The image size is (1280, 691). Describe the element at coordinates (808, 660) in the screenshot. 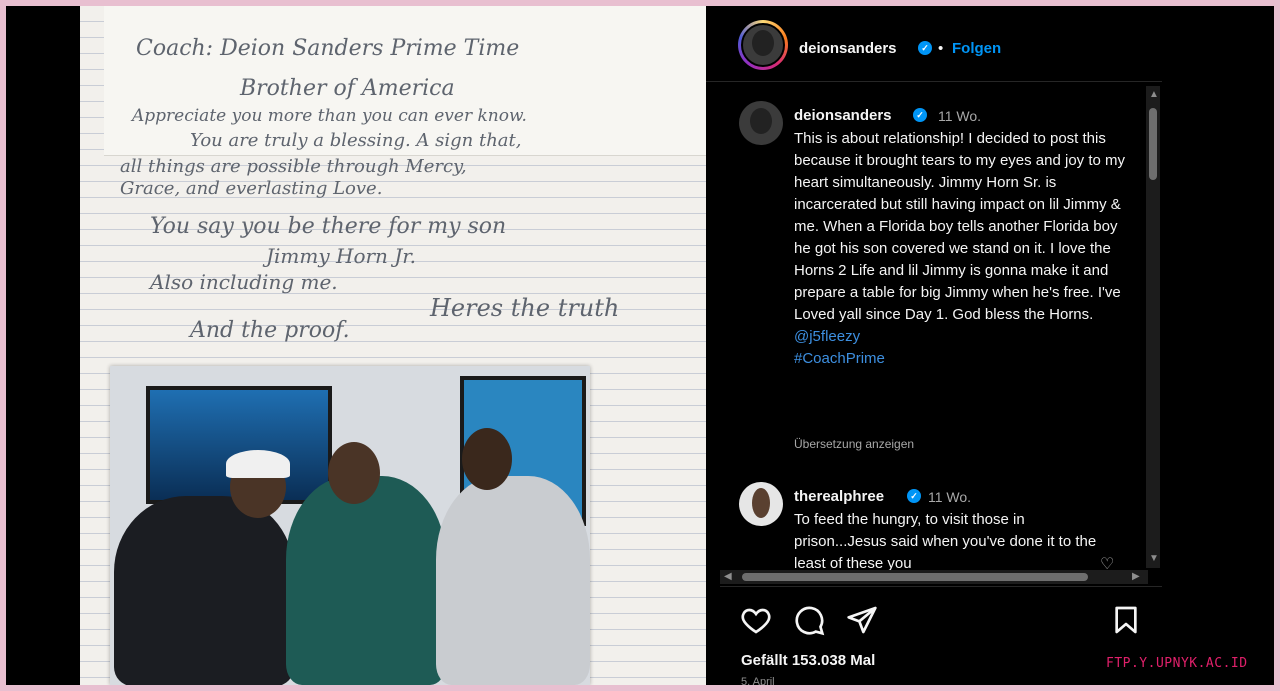

I see `like-count: Gefällt 153.038 Mal` at that location.